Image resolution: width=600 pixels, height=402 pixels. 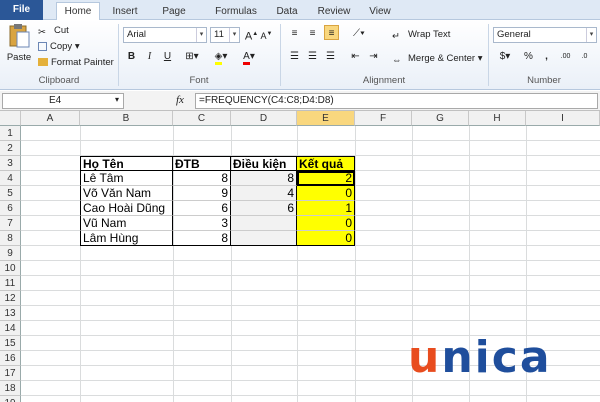 What do you see at coordinates (61, 30) in the screenshot?
I see `cut-label: Cut` at bounding box center [61, 30].